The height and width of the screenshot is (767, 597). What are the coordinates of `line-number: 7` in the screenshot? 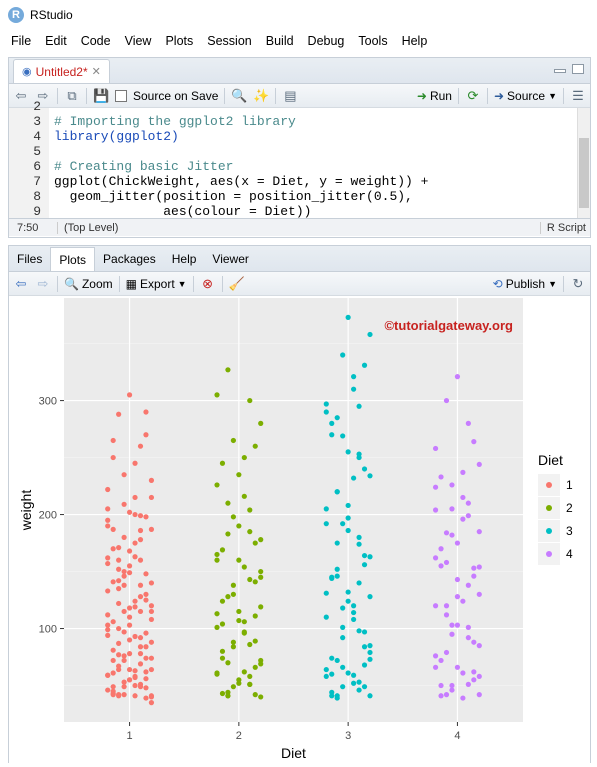 It's located at (37, 181).